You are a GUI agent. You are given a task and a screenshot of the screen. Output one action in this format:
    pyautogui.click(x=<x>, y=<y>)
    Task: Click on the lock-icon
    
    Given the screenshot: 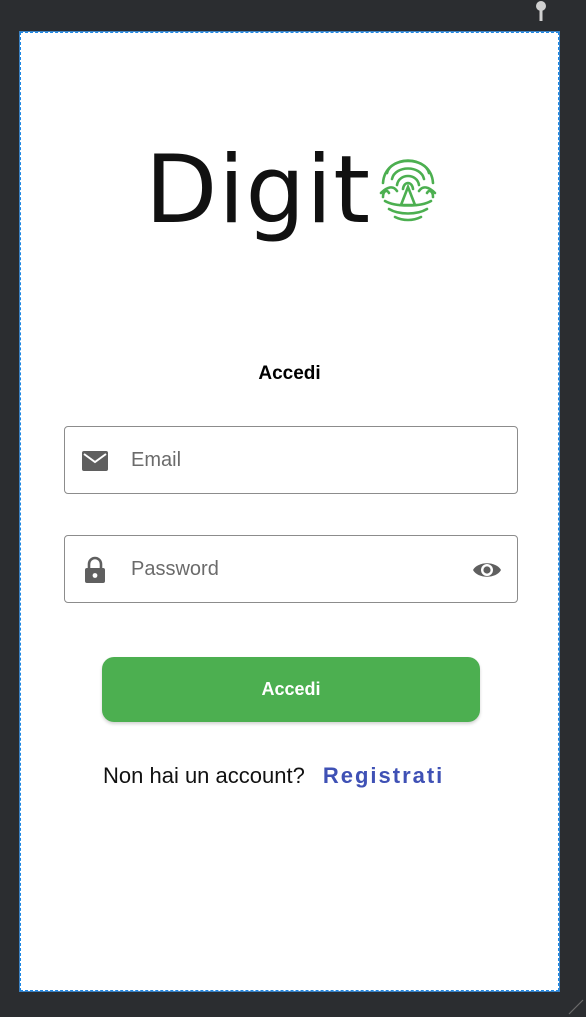 What is the action you would take?
    pyautogui.click(x=95, y=569)
    